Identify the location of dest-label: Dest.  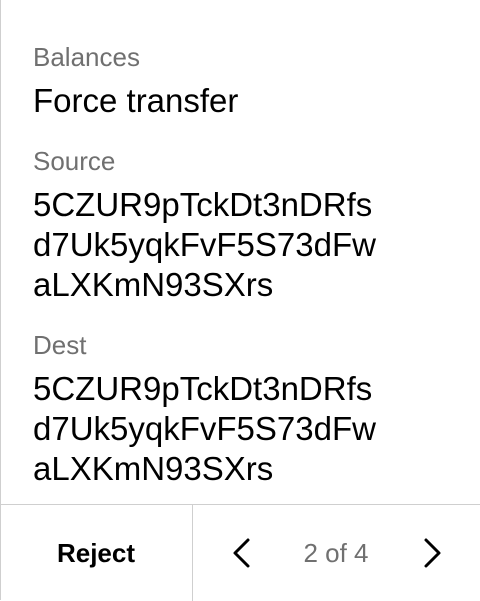
(60, 345).